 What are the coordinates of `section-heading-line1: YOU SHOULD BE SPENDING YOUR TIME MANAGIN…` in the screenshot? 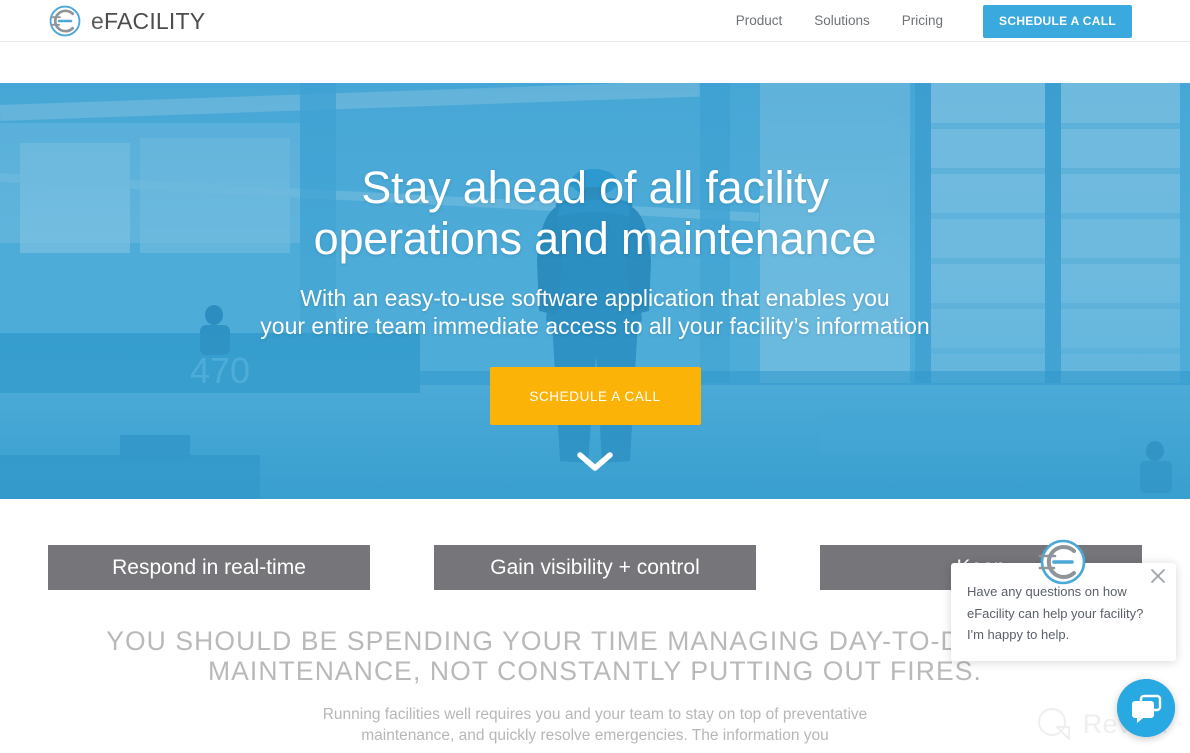 It's located at (595, 641).